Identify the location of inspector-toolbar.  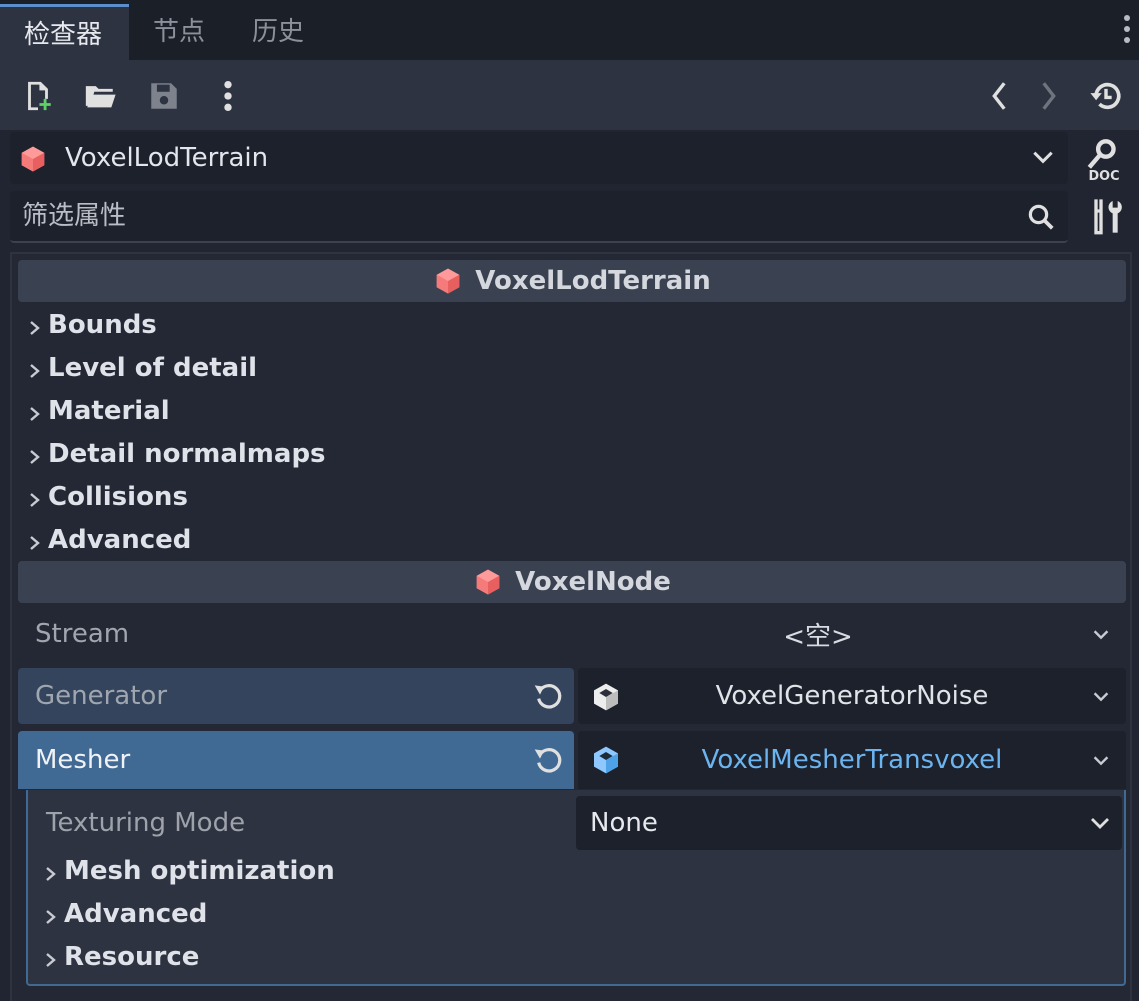
(569, 95).